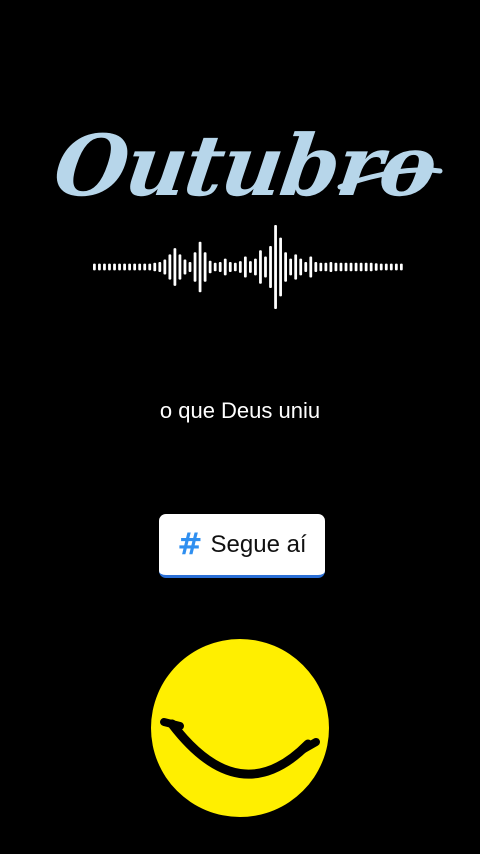 Image resolution: width=480 pixels, height=854 pixels. I want to click on hashtag-icon: #, so click(190, 544).